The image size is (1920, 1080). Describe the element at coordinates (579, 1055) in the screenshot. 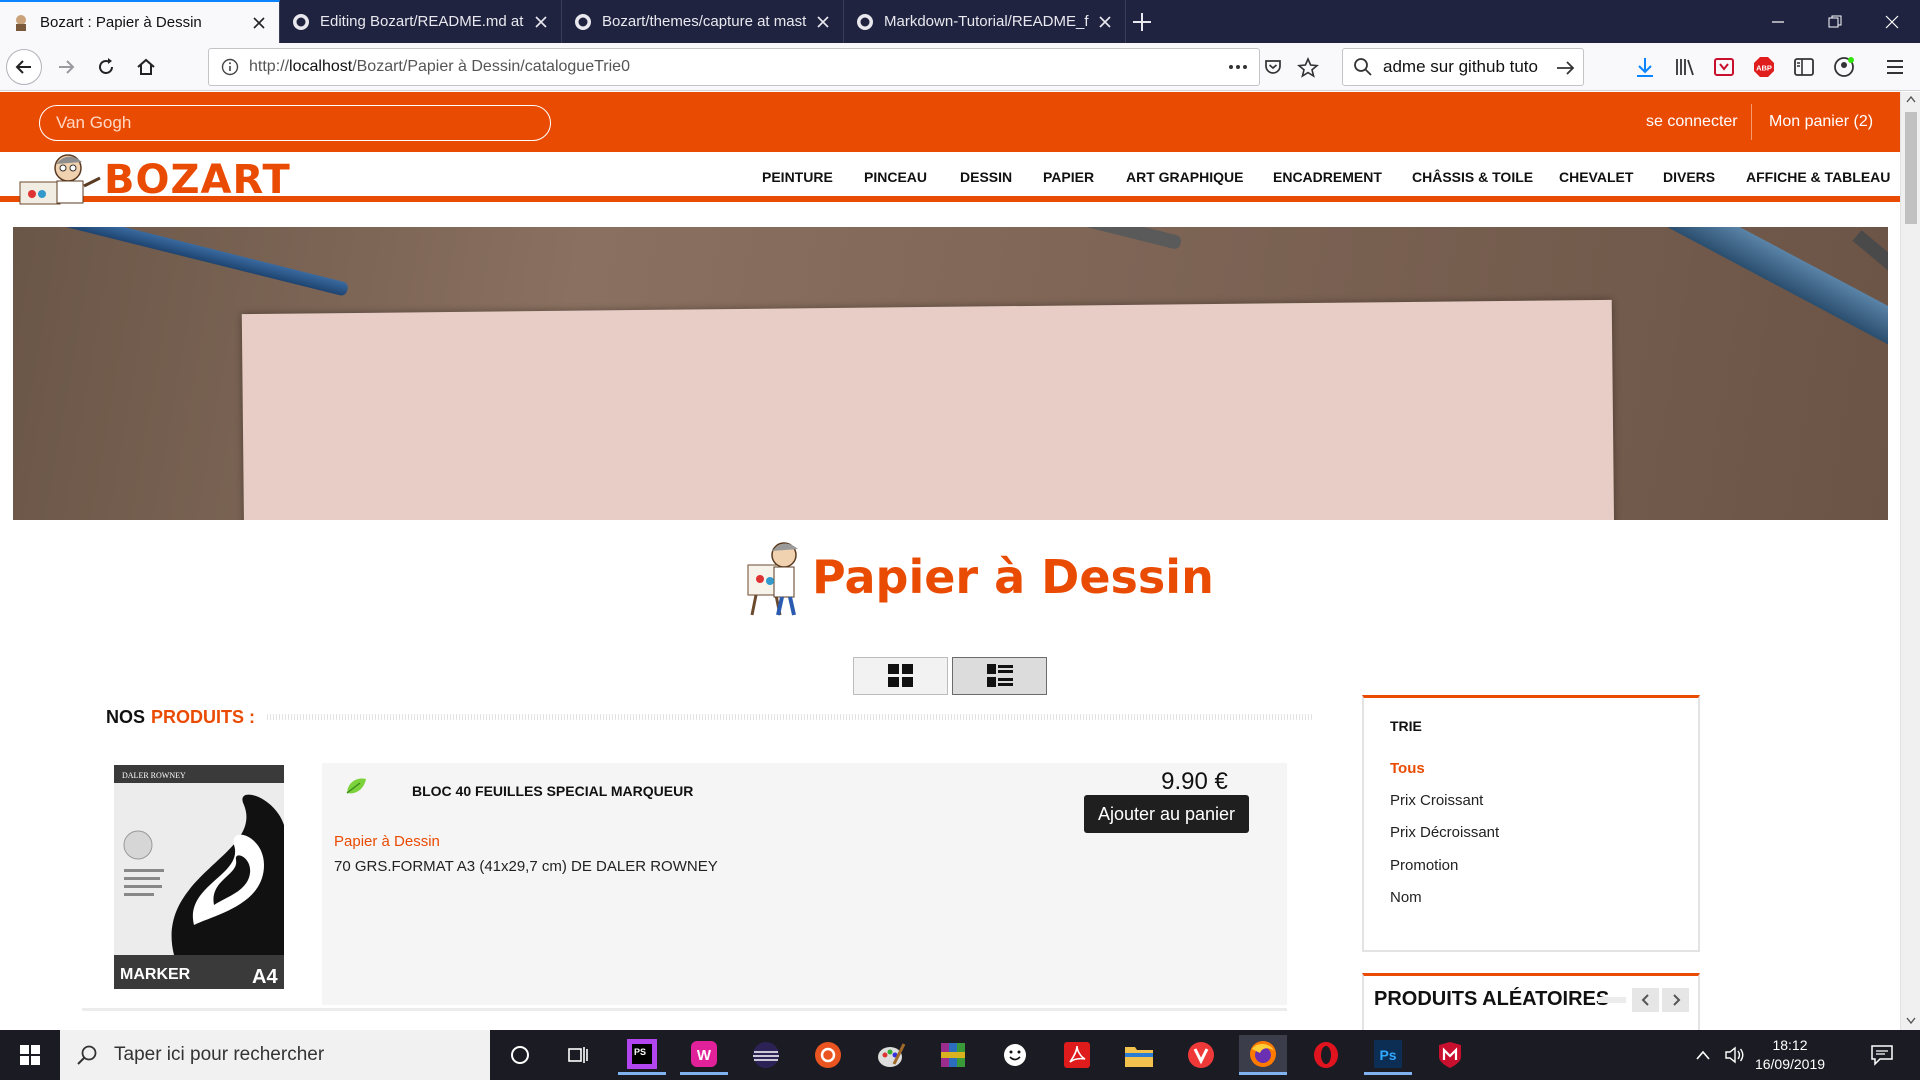

I see `task-view-button` at that location.